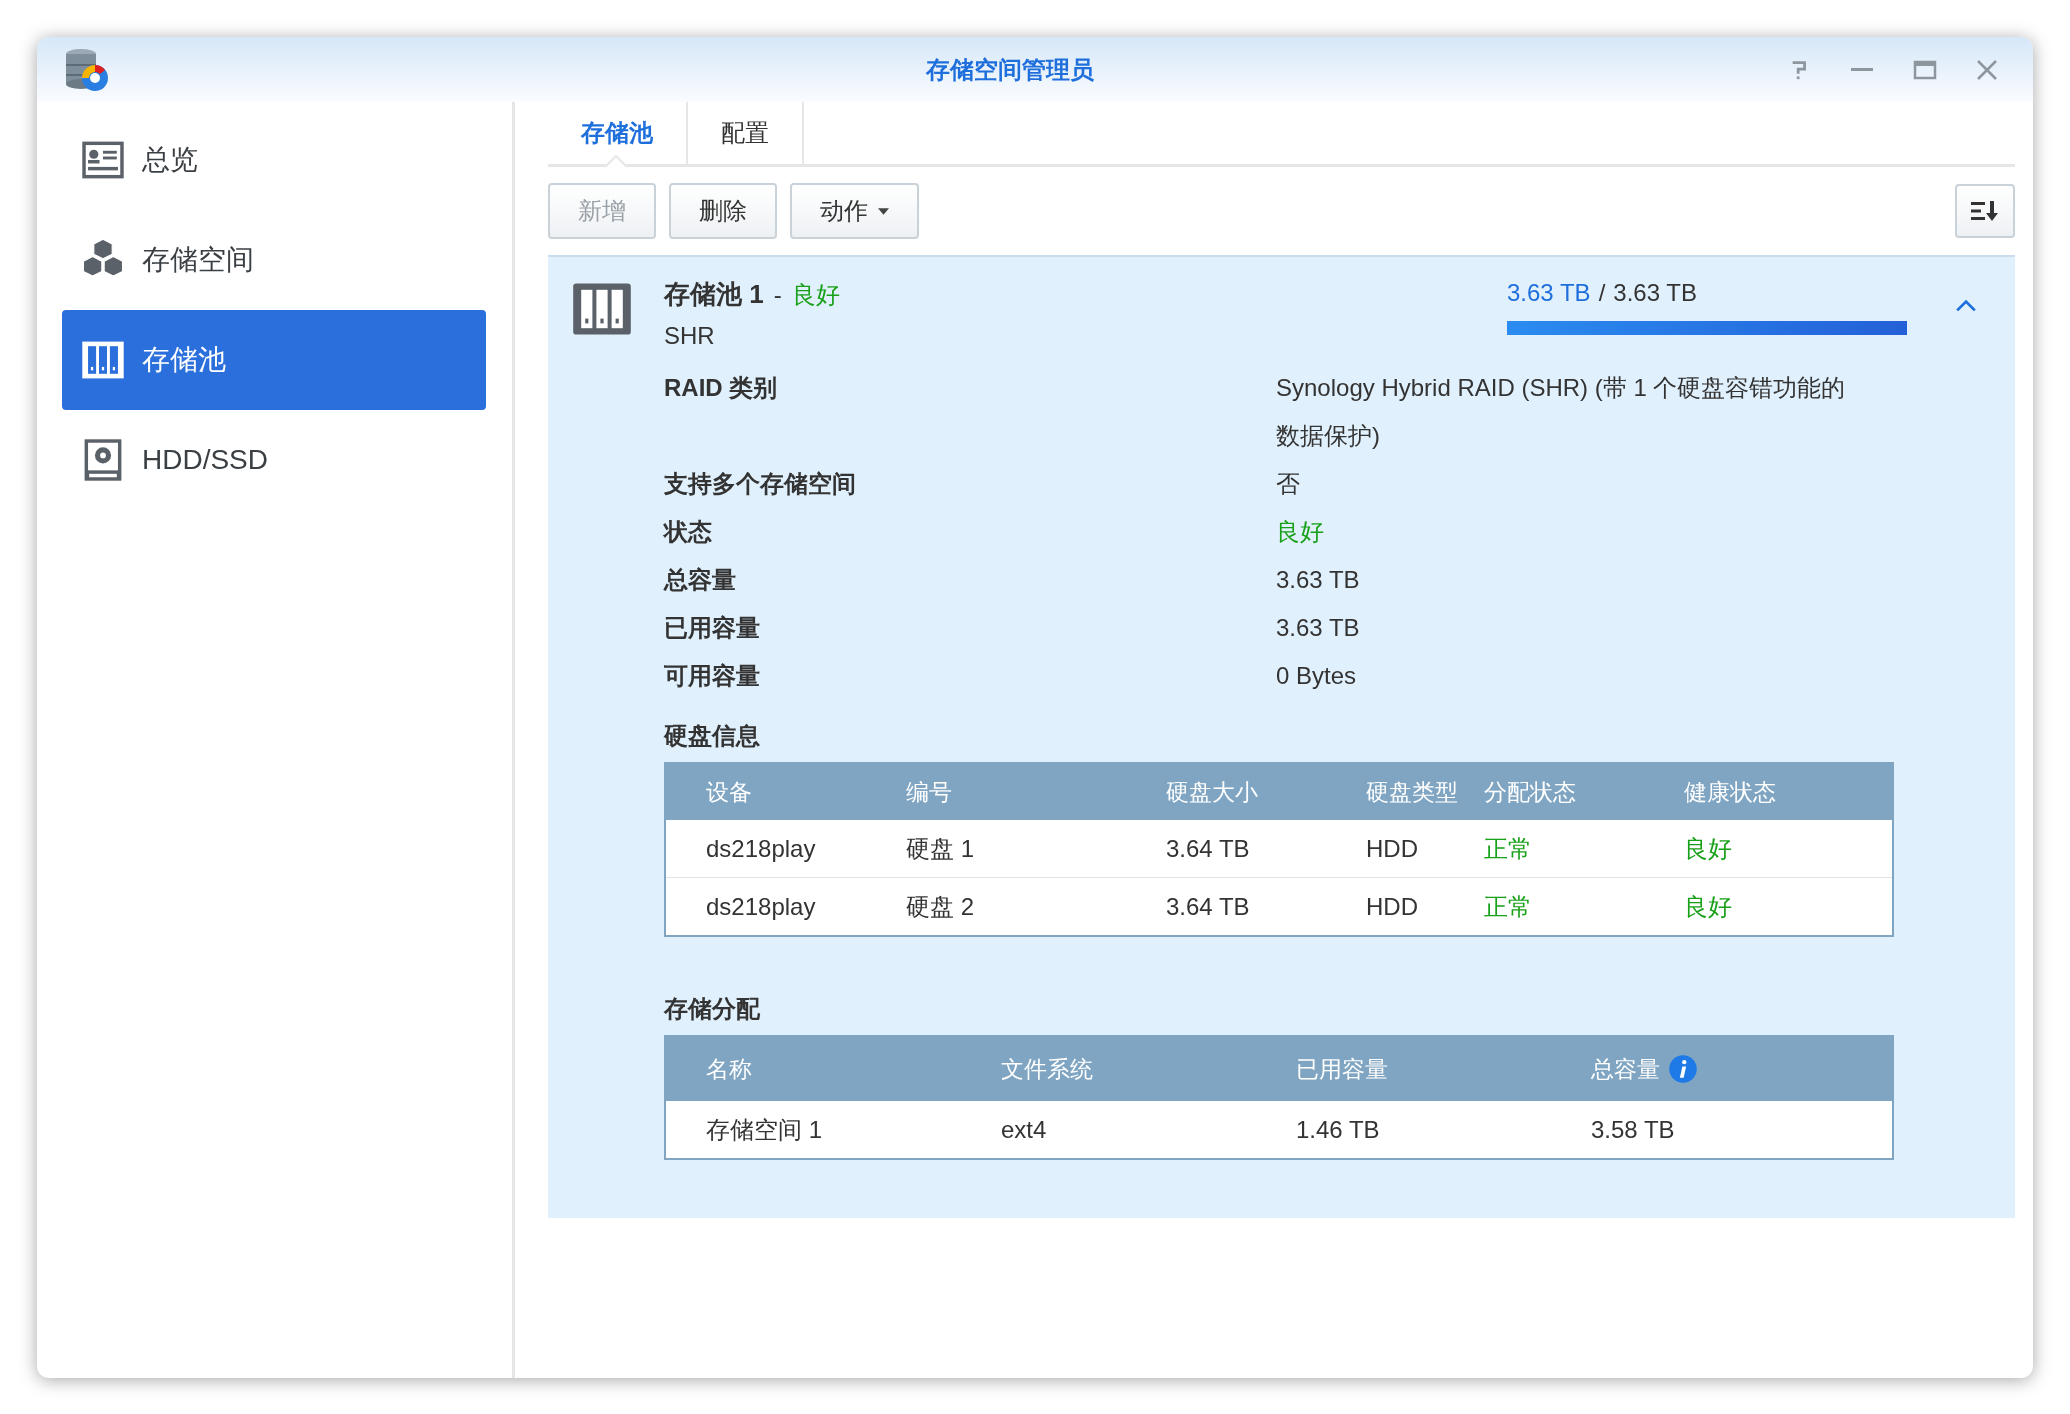 The width and height of the screenshot is (2070, 1414). Describe the element at coordinates (274, 360) in the screenshot. I see `sidebar-item: 存储池` at that location.